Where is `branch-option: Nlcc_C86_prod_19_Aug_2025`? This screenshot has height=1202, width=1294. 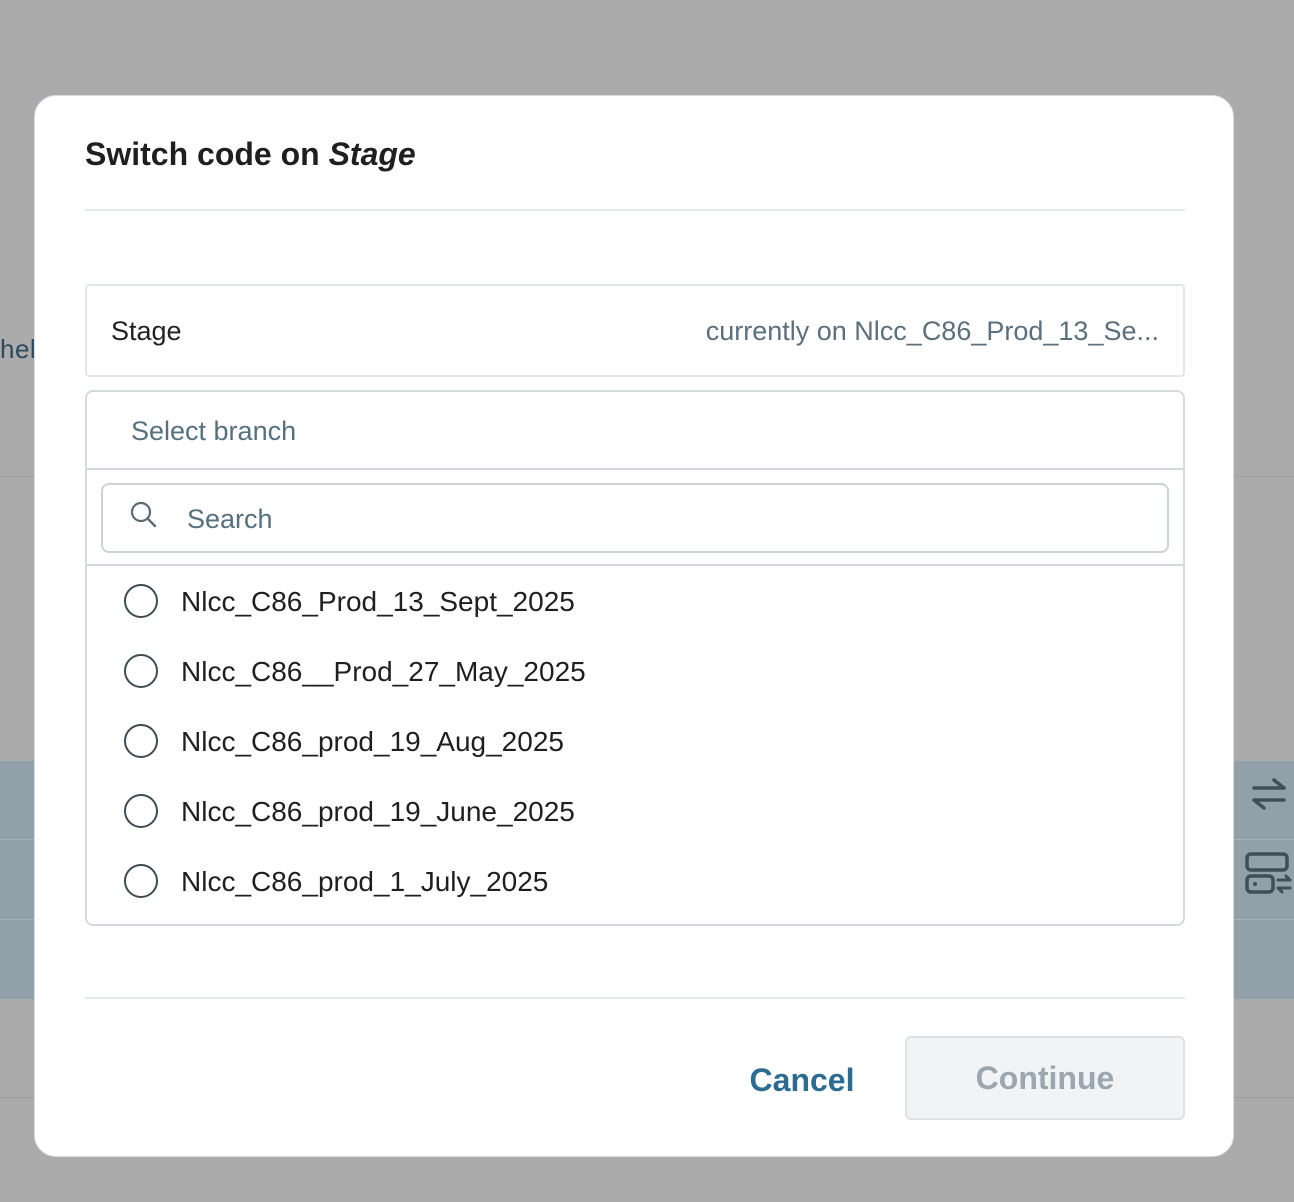 branch-option: Nlcc_C86_prod_19_Aug_2025 is located at coordinates (635, 741).